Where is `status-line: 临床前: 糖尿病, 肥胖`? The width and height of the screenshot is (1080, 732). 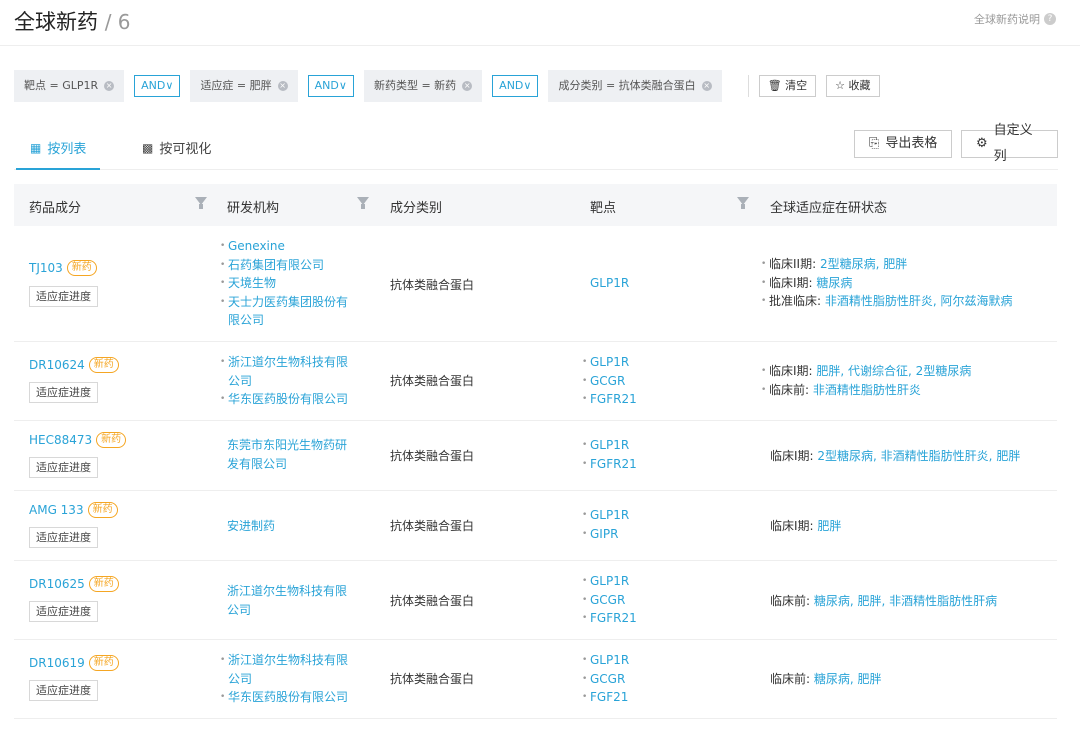 status-line: 临床前: 糖尿病, 肥胖 is located at coordinates (826, 679).